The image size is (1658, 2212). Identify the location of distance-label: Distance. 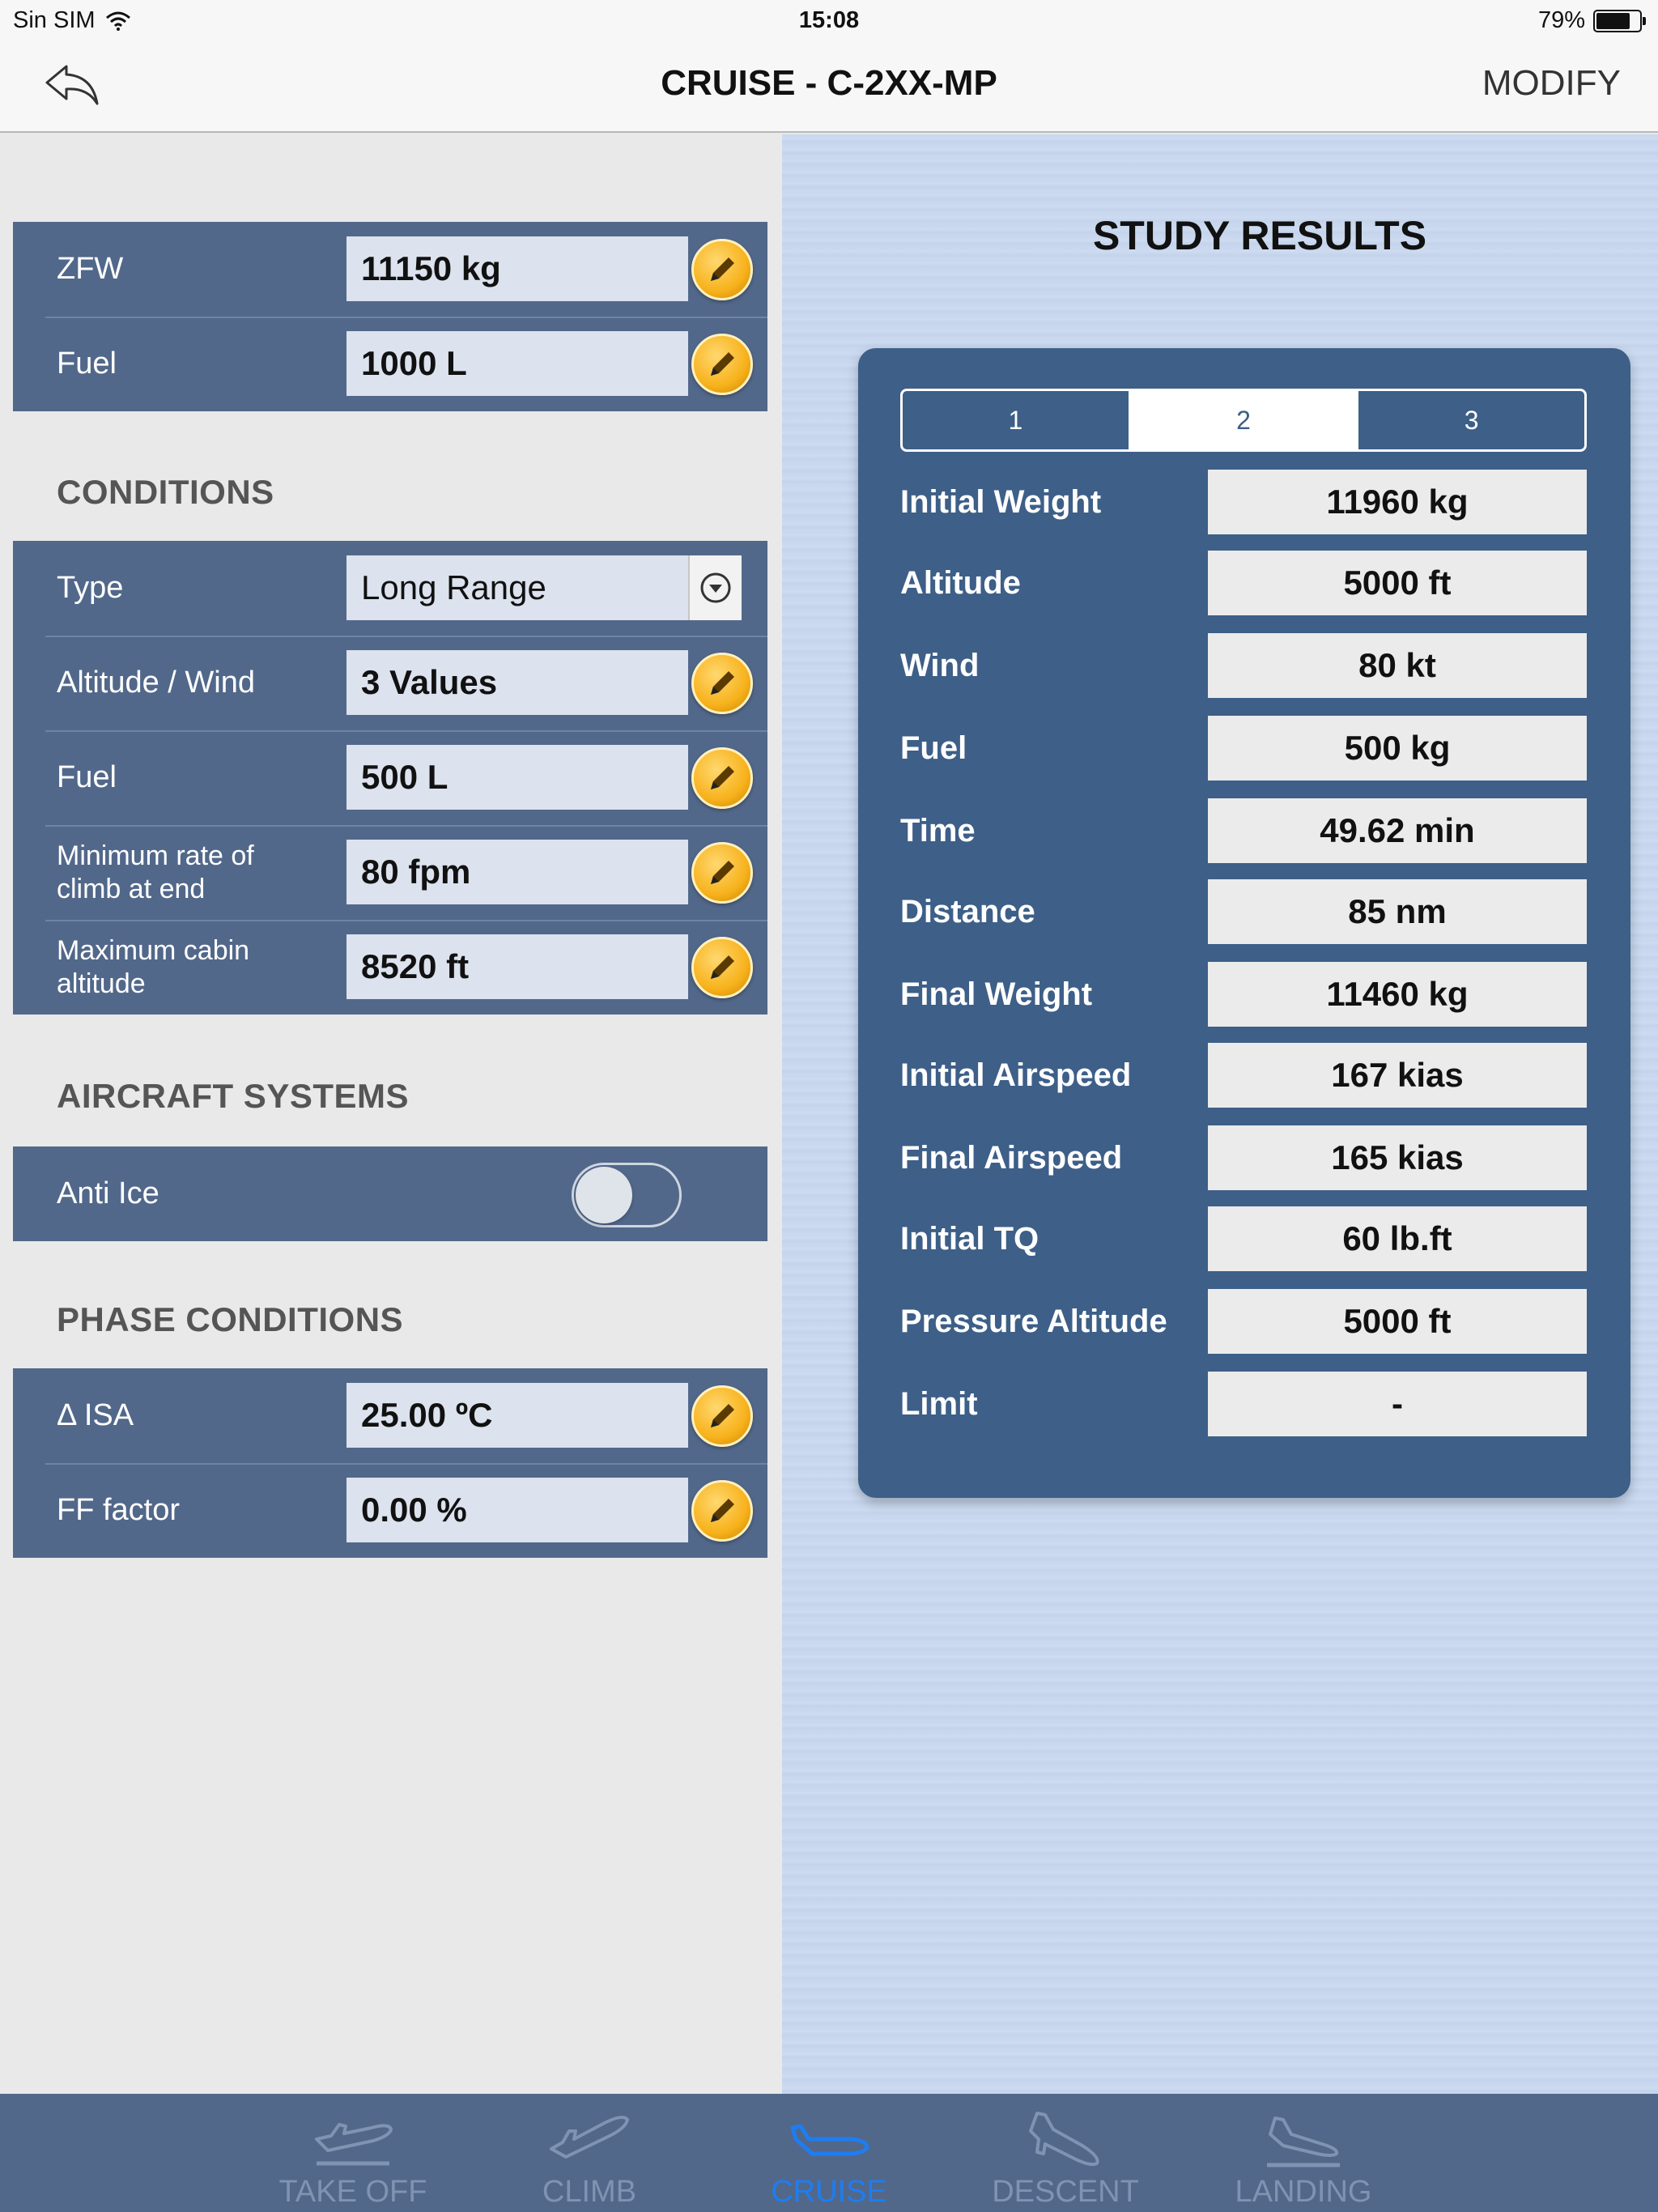
(967, 911).